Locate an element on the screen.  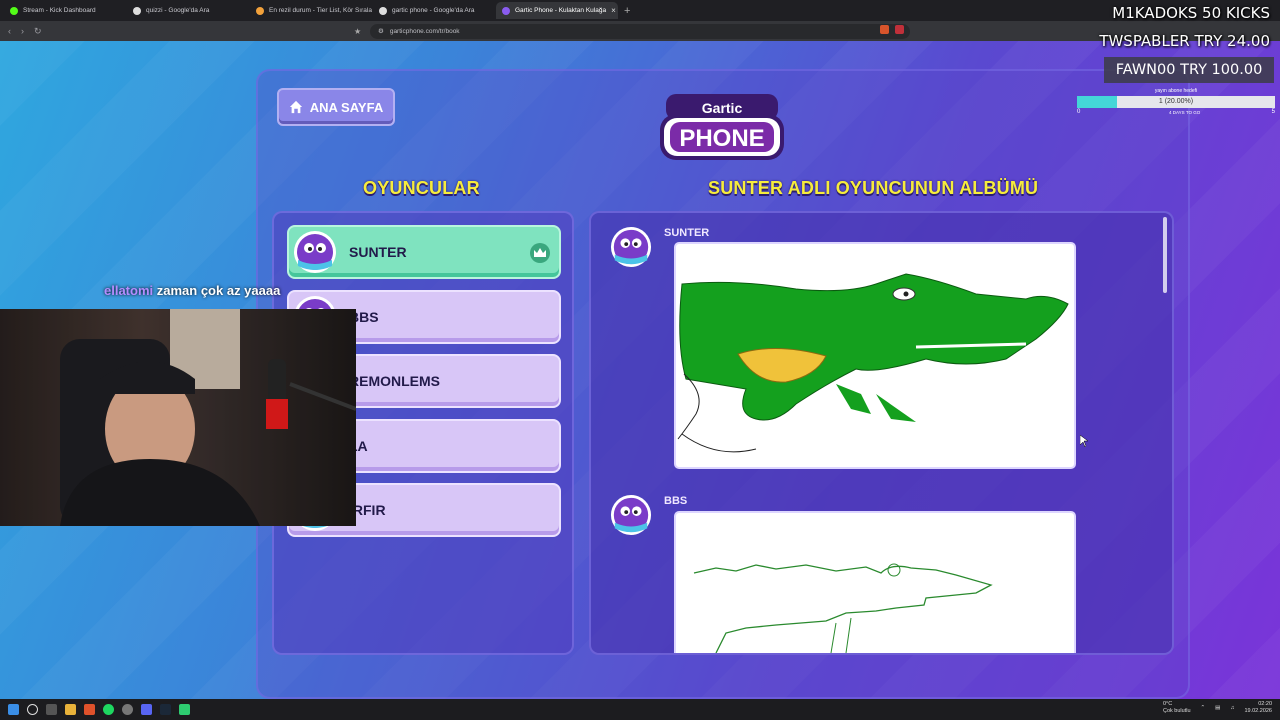
extension-icon is located at coordinates (899, 29).